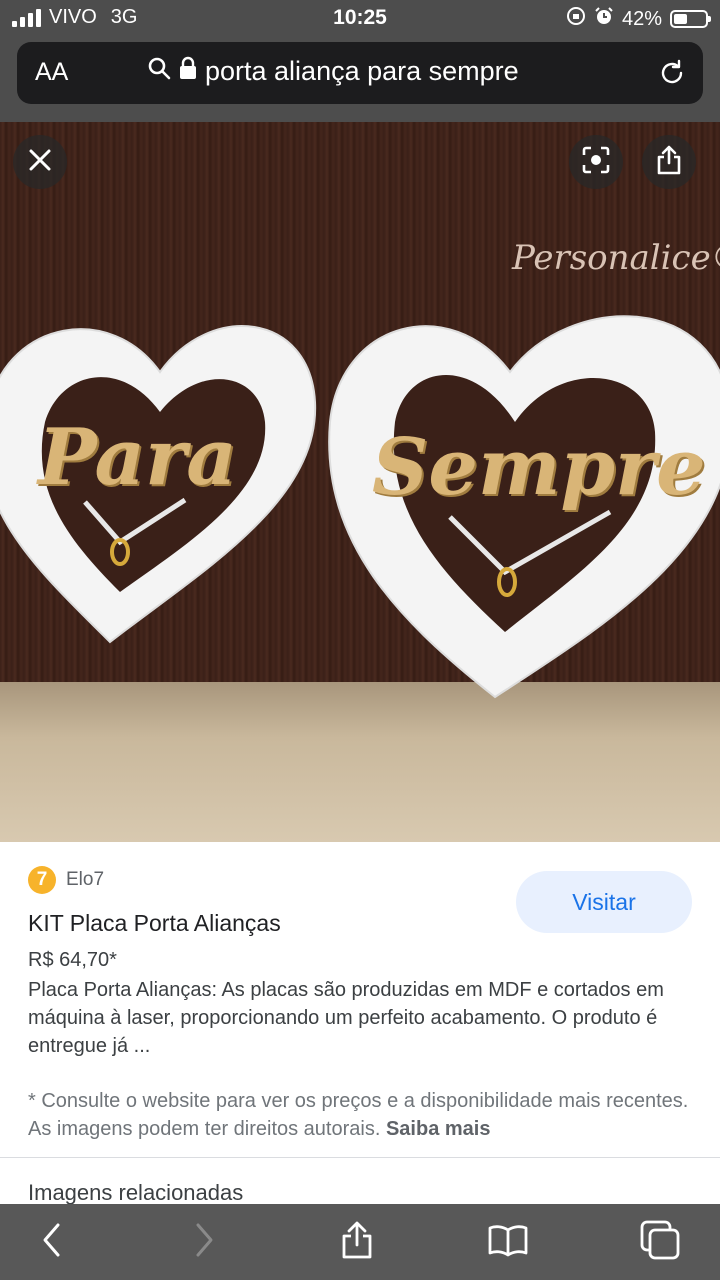 This screenshot has height=1280, width=720. I want to click on book-icon, so click(508, 1242).